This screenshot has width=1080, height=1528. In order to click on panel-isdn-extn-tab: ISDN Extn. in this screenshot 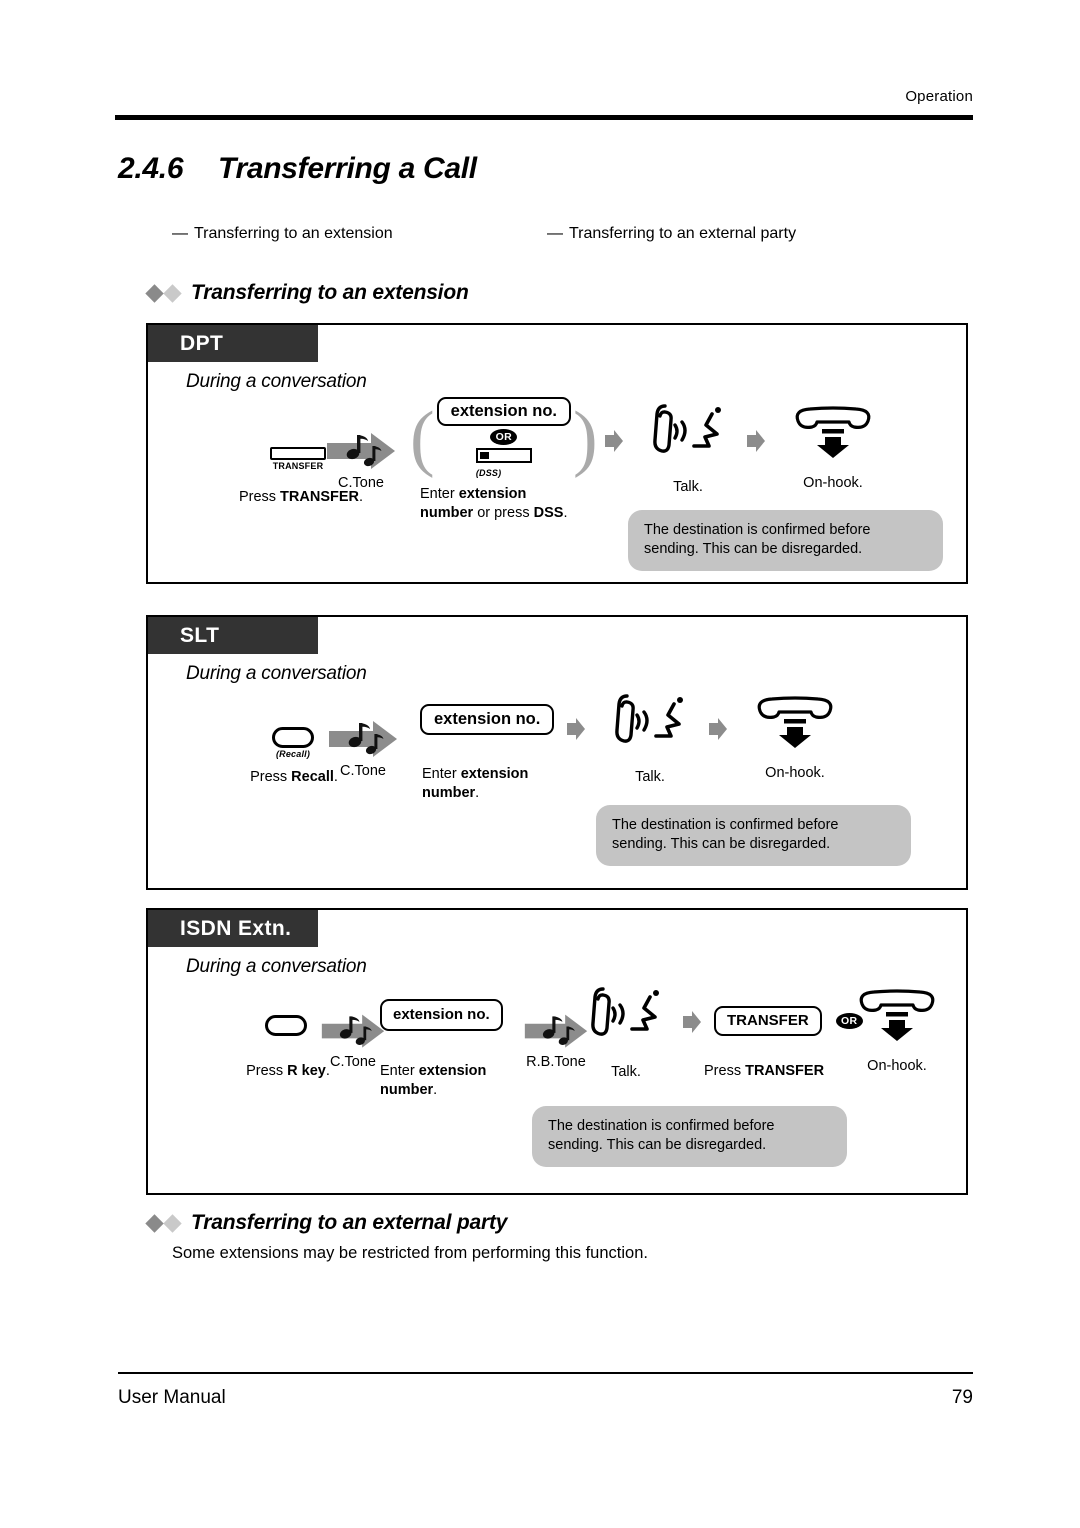, I will do `click(233, 928)`.